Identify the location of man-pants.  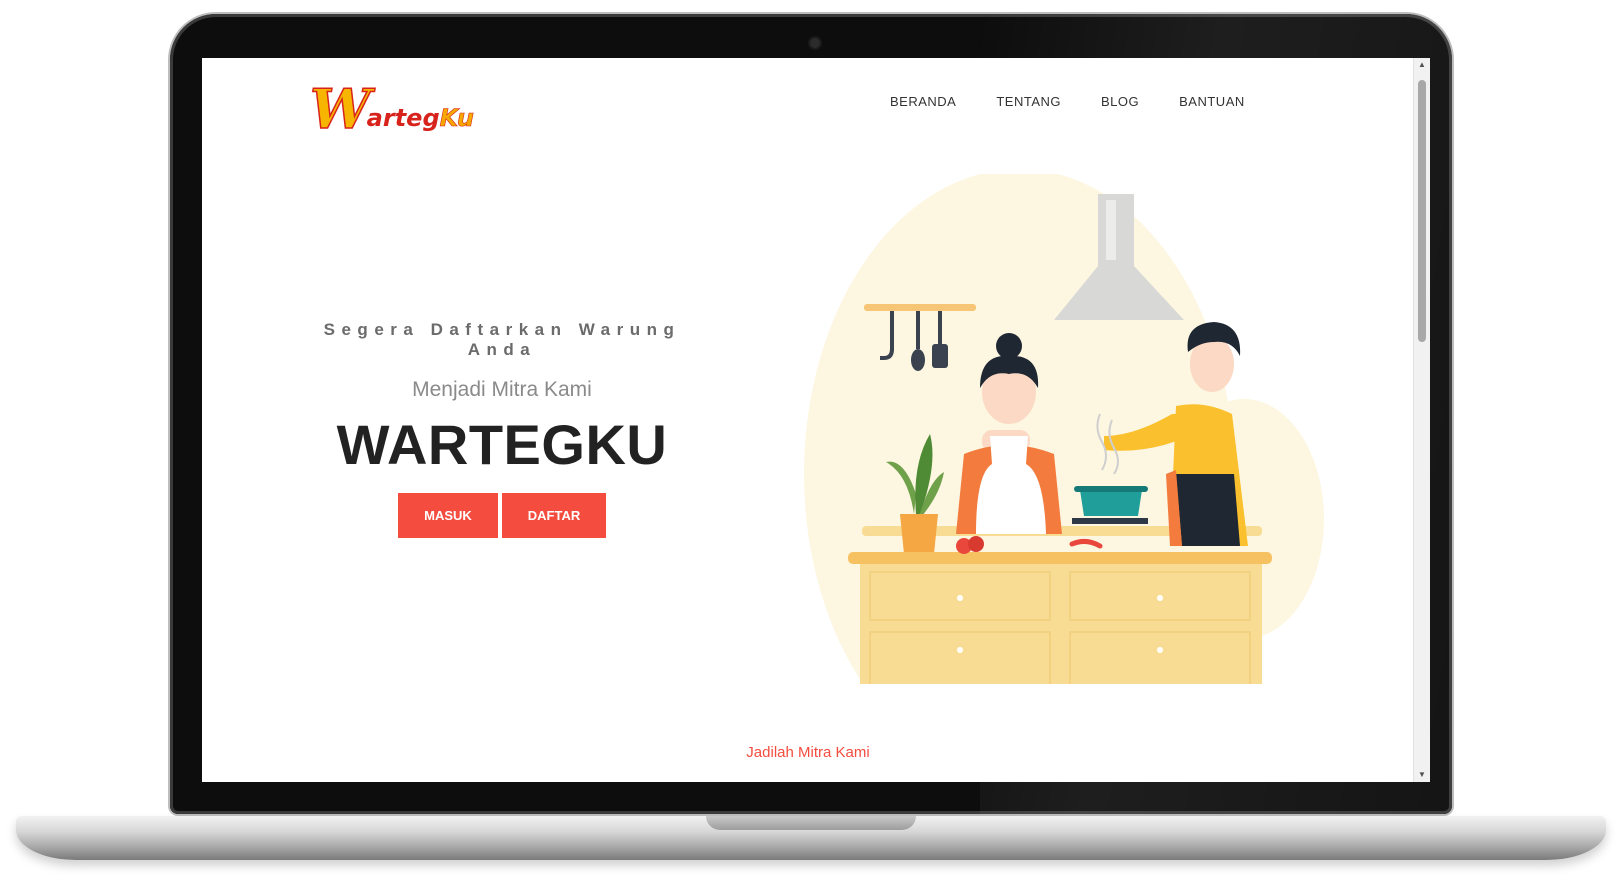
(1208, 510).